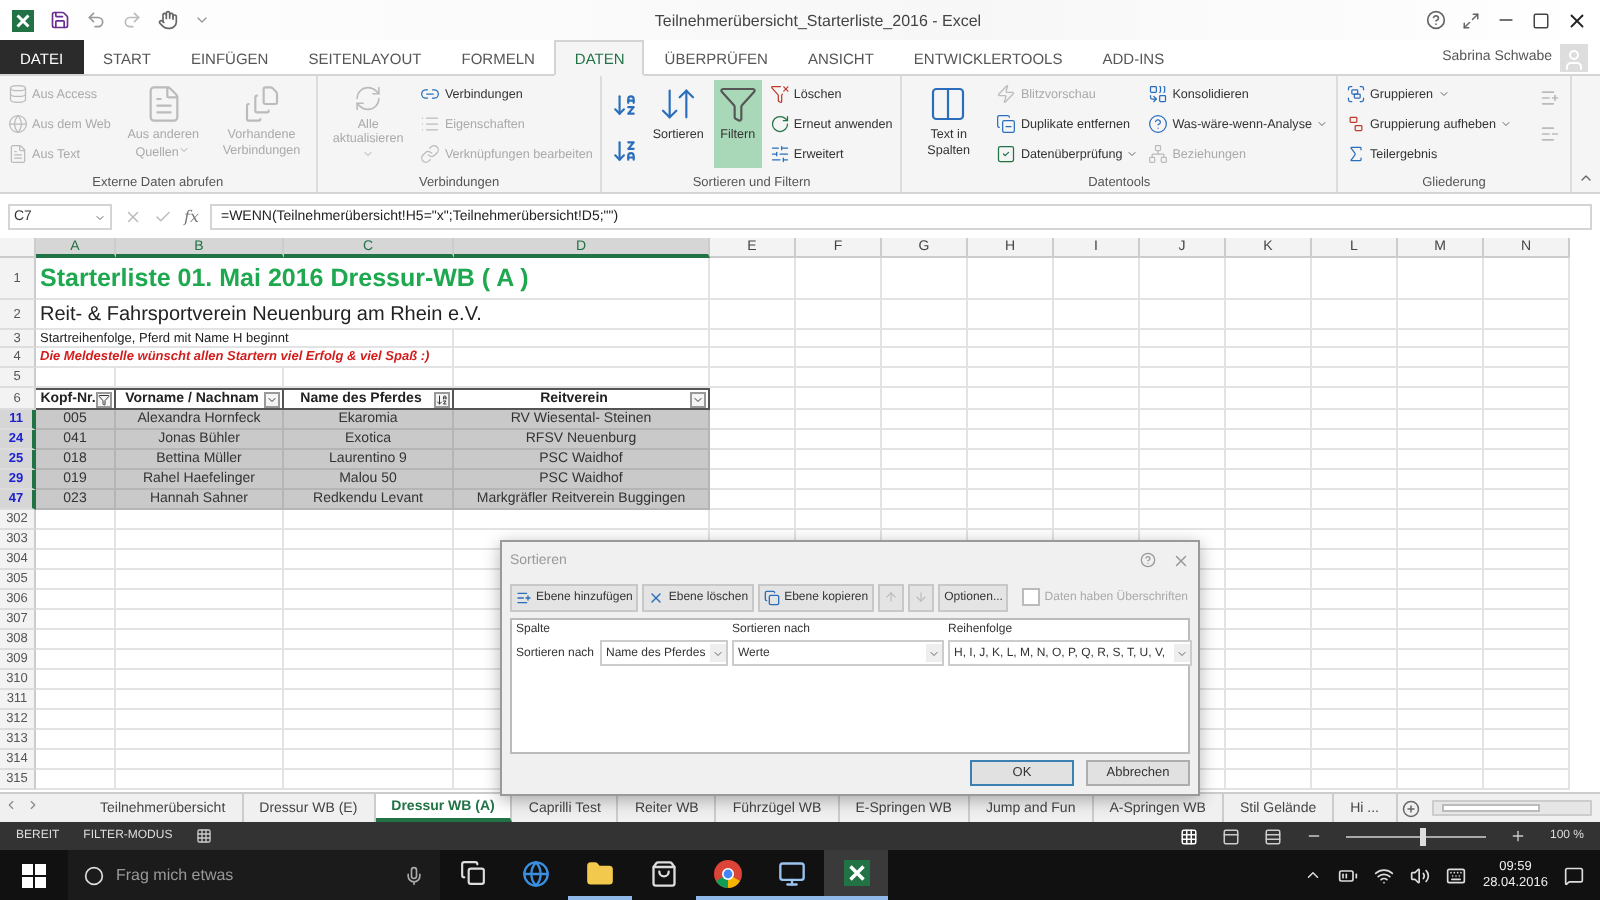 This screenshot has height=900, width=1600. I want to click on insert-function-button: fx, so click(191, 217).